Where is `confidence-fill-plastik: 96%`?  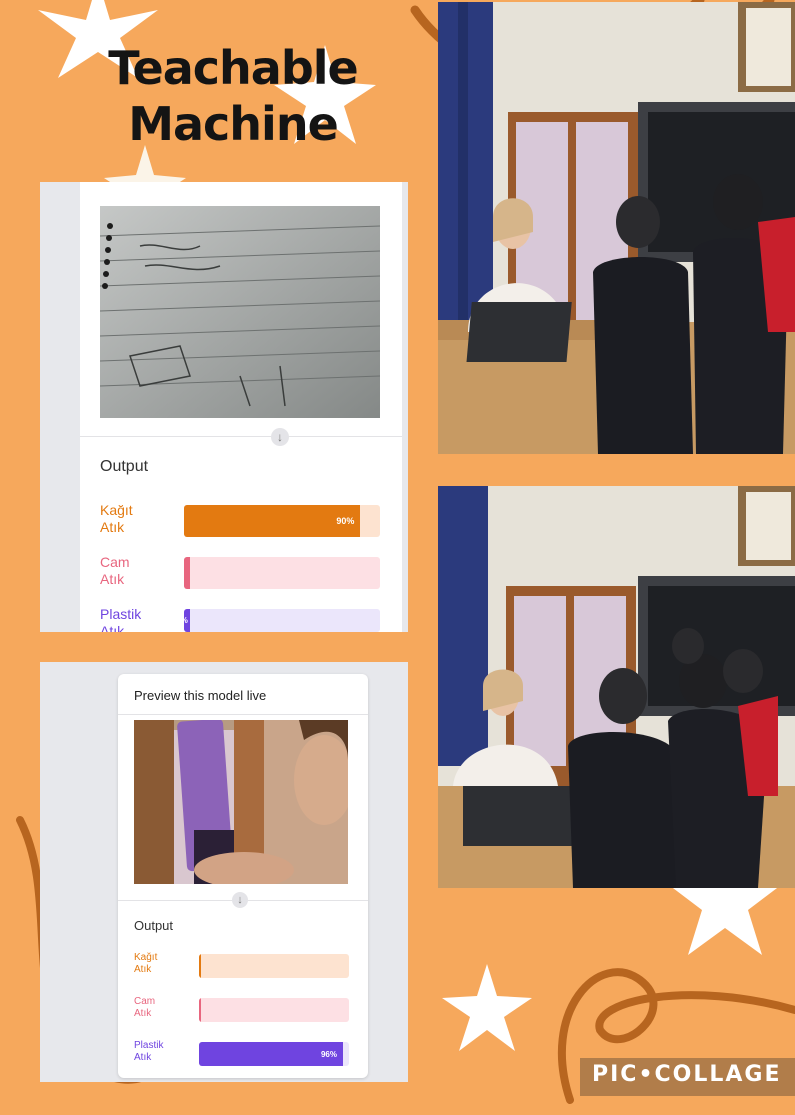
confidence-fill-plastik: 96% is located at coordinates (271, 1054).